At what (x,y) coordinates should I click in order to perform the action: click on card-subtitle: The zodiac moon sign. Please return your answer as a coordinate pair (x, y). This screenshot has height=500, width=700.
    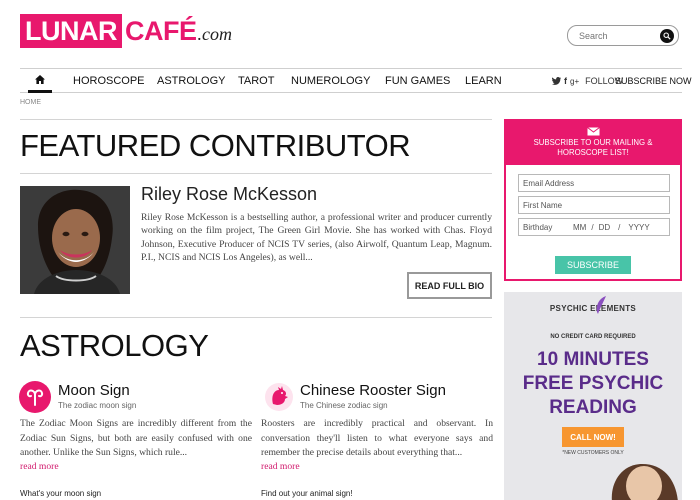
    Looking at the image, I should click on (97, 405).